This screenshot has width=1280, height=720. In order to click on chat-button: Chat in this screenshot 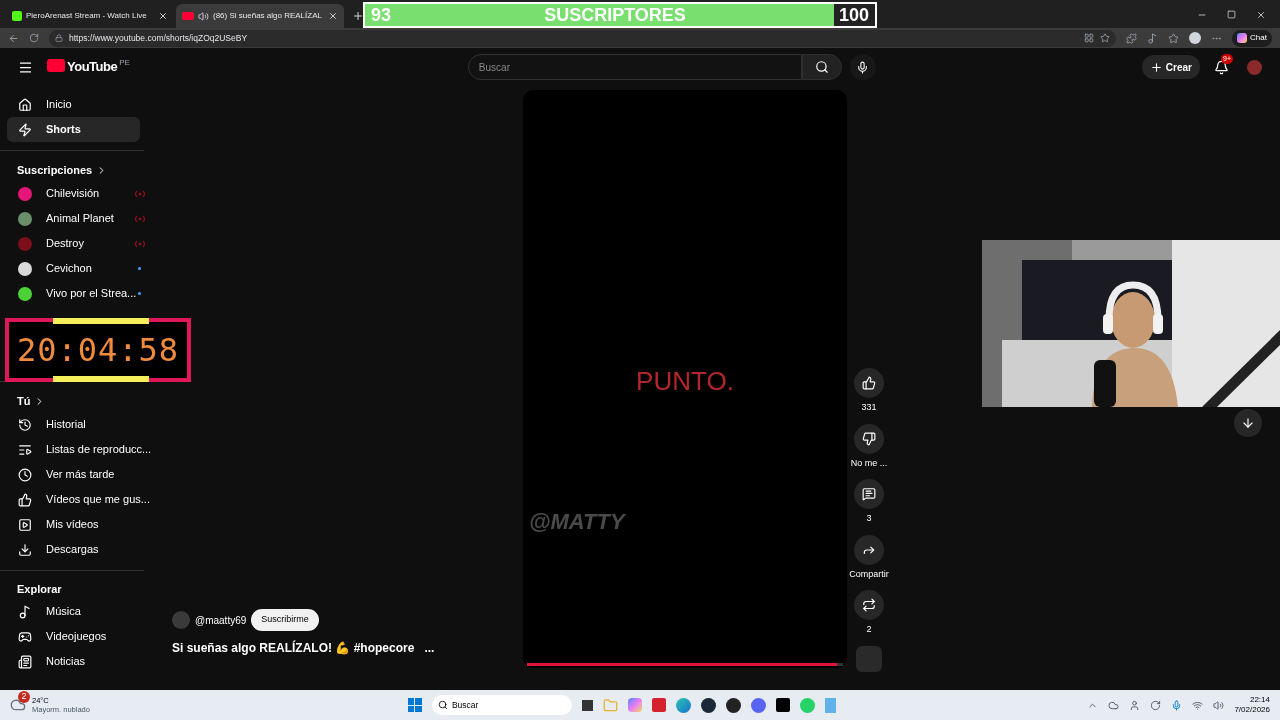, I will do `click(1252, 38)`.